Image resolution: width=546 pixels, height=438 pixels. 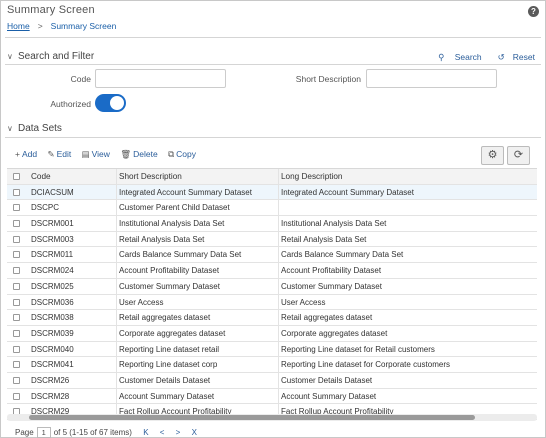 I want to click on table-row: DSCPC Customer Parent Child Dataset, so click(x=272, y=208).